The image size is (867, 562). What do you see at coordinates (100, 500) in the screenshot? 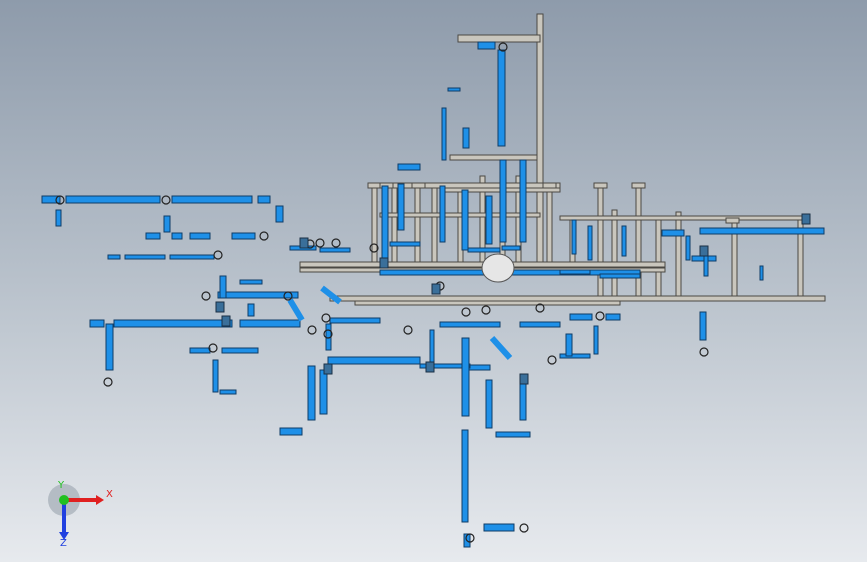
I see `x-axis-arrowhead` at bounding box center [100, 500].